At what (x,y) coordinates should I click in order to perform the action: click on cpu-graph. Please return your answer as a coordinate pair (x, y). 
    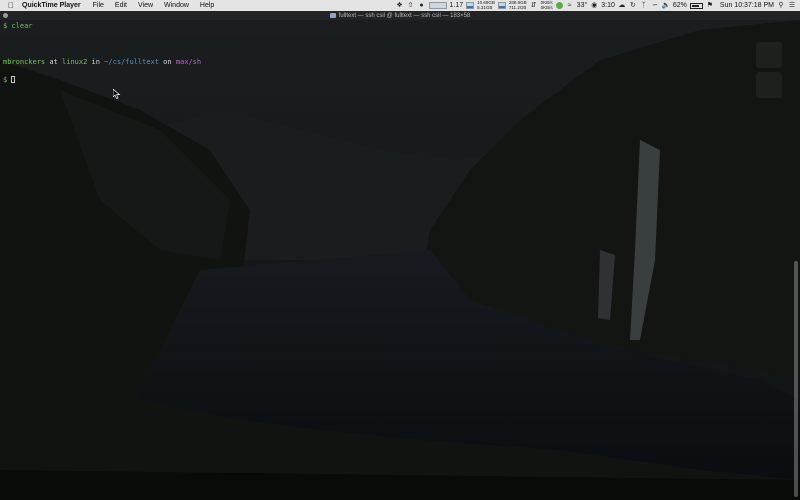
    Looking at the image, I should click on (437, 5).